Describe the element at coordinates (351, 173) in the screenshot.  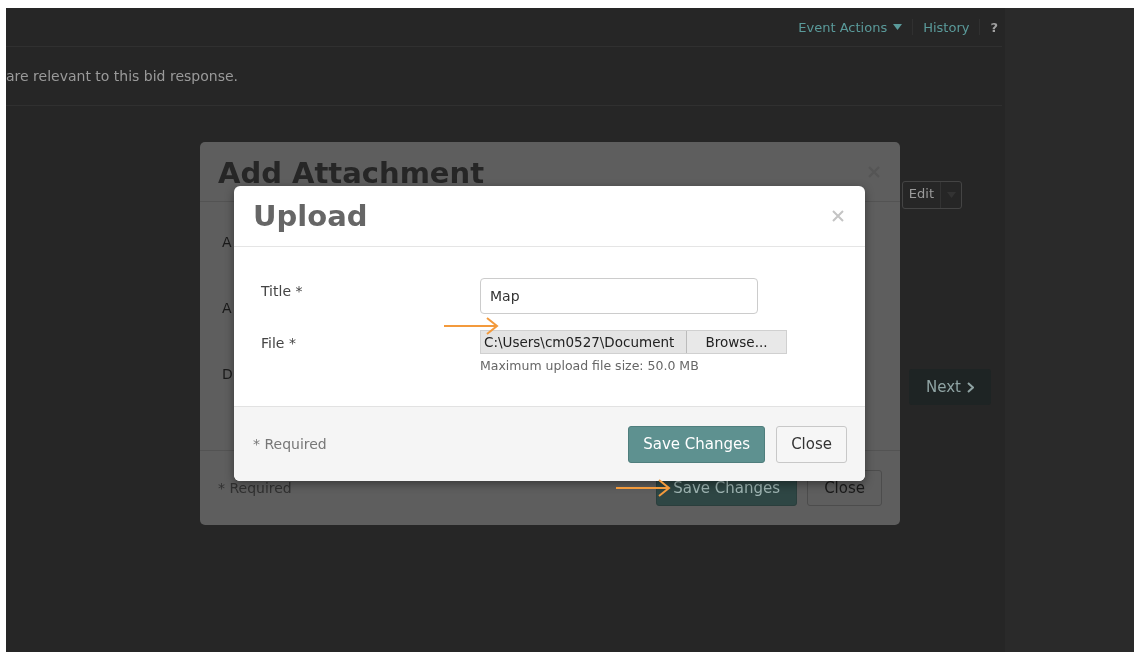
I see `dialog-title: Add Attachment` at that location.